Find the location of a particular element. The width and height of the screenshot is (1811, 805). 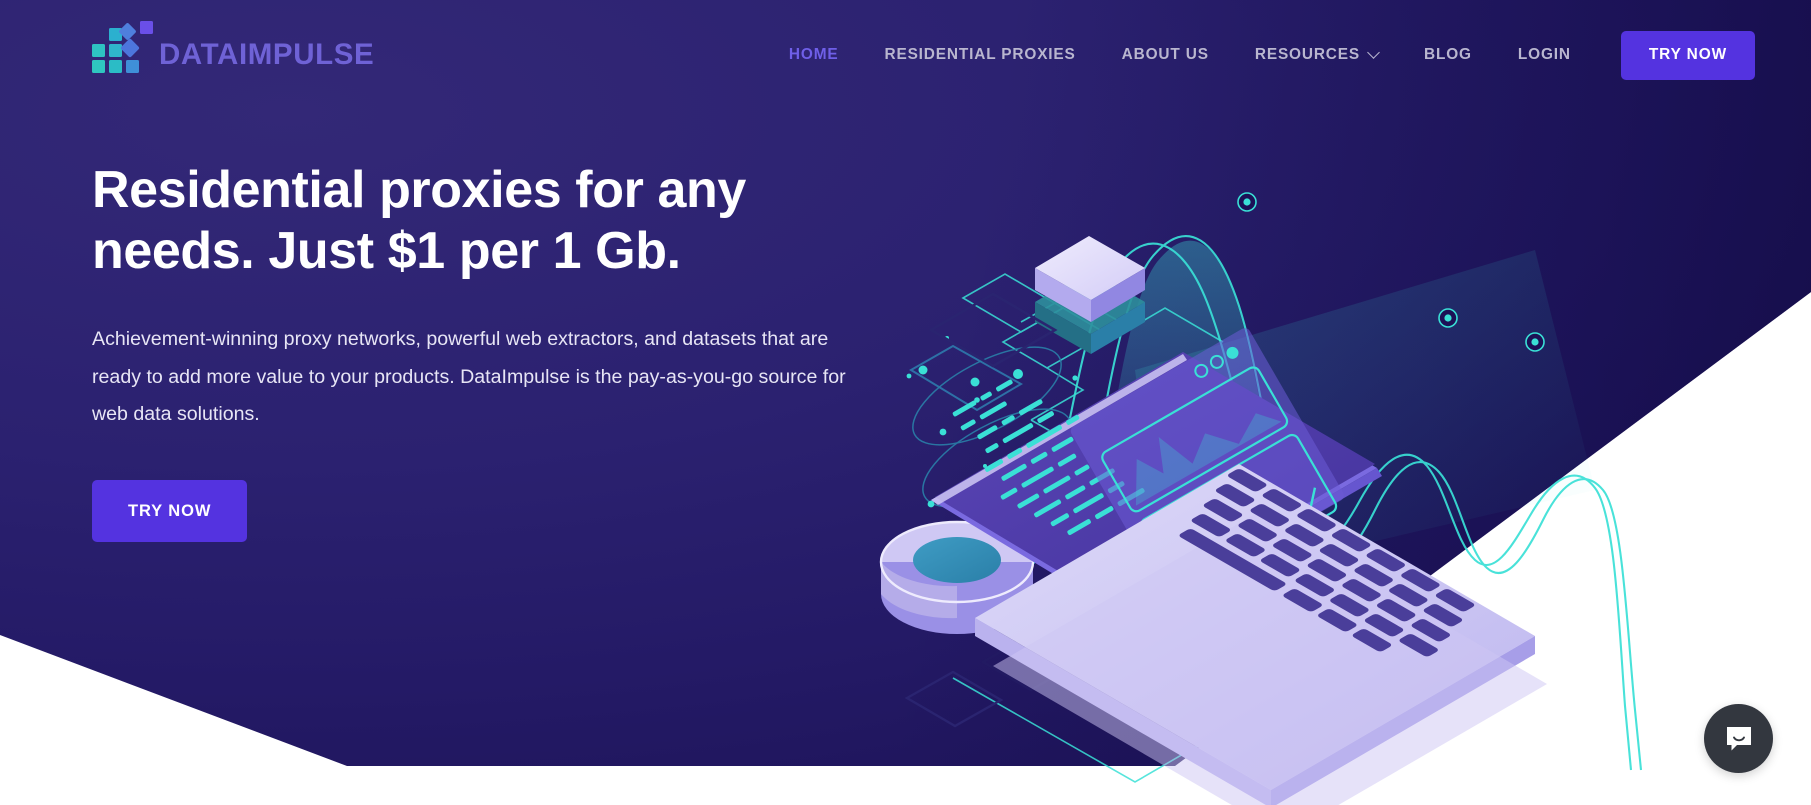

nav-item-label: HOME is located at coordinates (813, 54).